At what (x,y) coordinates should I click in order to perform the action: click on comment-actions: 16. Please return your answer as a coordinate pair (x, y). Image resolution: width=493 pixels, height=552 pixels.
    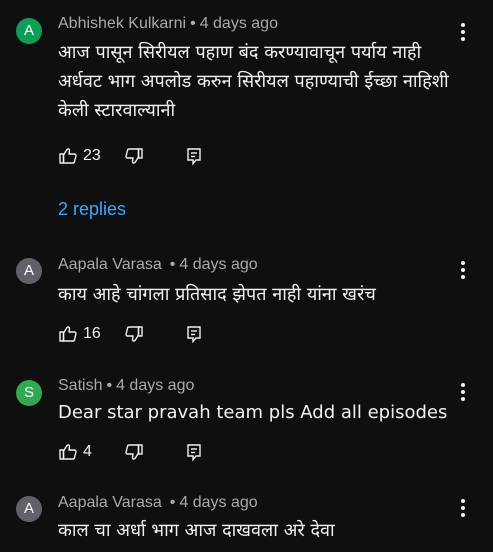
    Looking at the image, I should click on (138, 334).